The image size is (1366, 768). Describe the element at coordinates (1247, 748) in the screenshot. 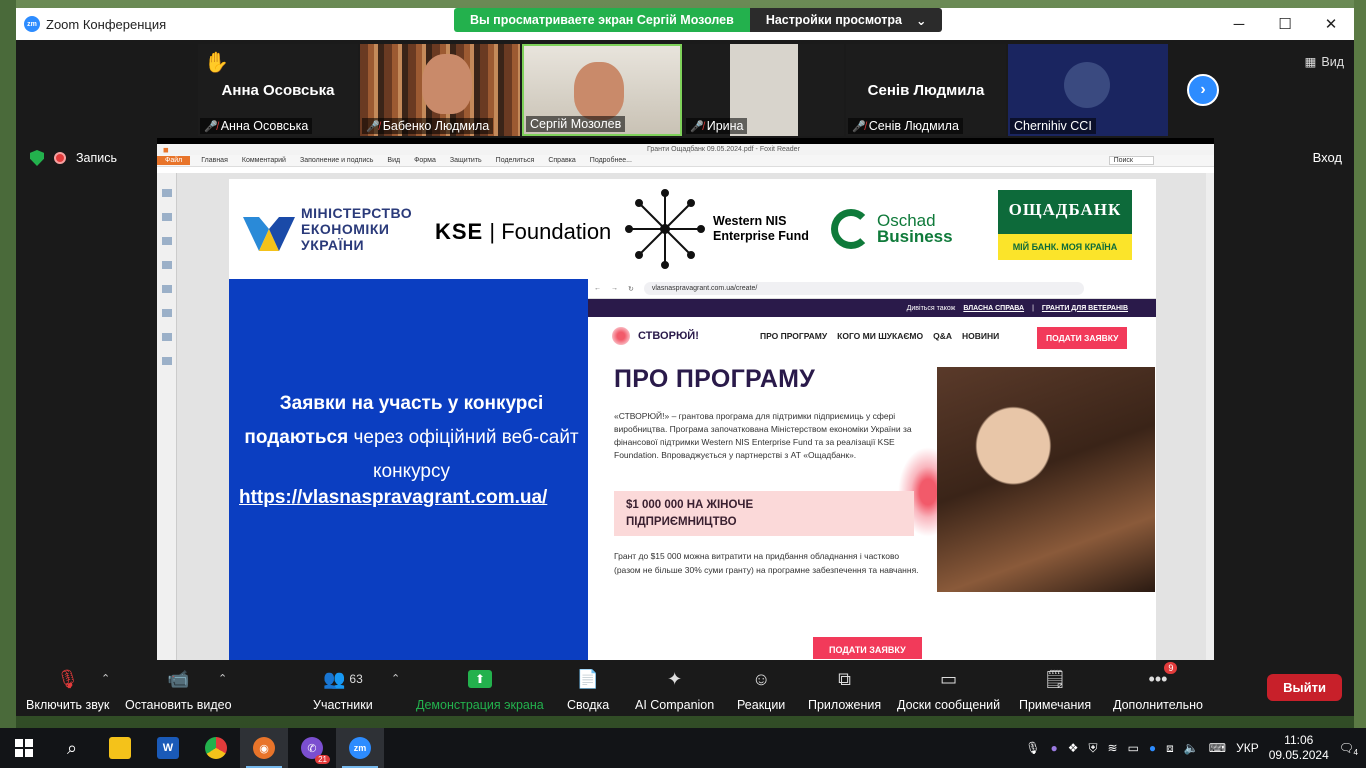

I see `language-indicator: УКР` at that location.